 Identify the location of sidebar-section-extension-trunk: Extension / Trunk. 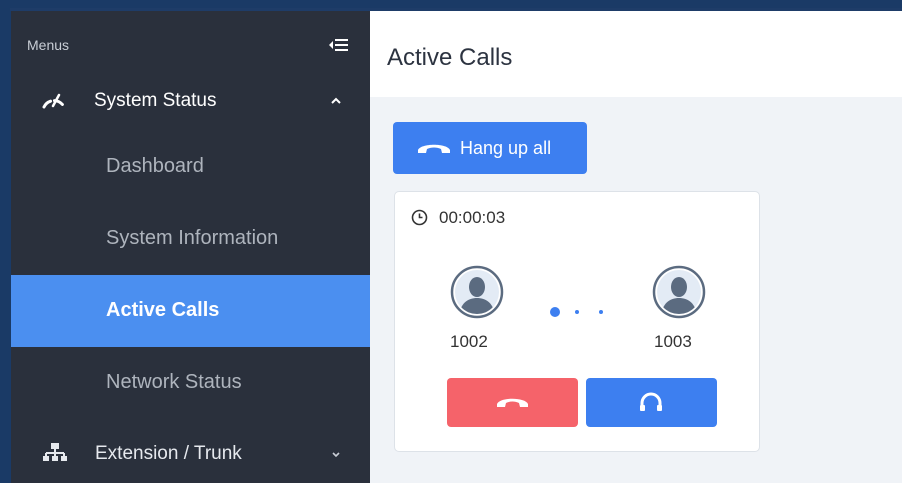
(190, 453).